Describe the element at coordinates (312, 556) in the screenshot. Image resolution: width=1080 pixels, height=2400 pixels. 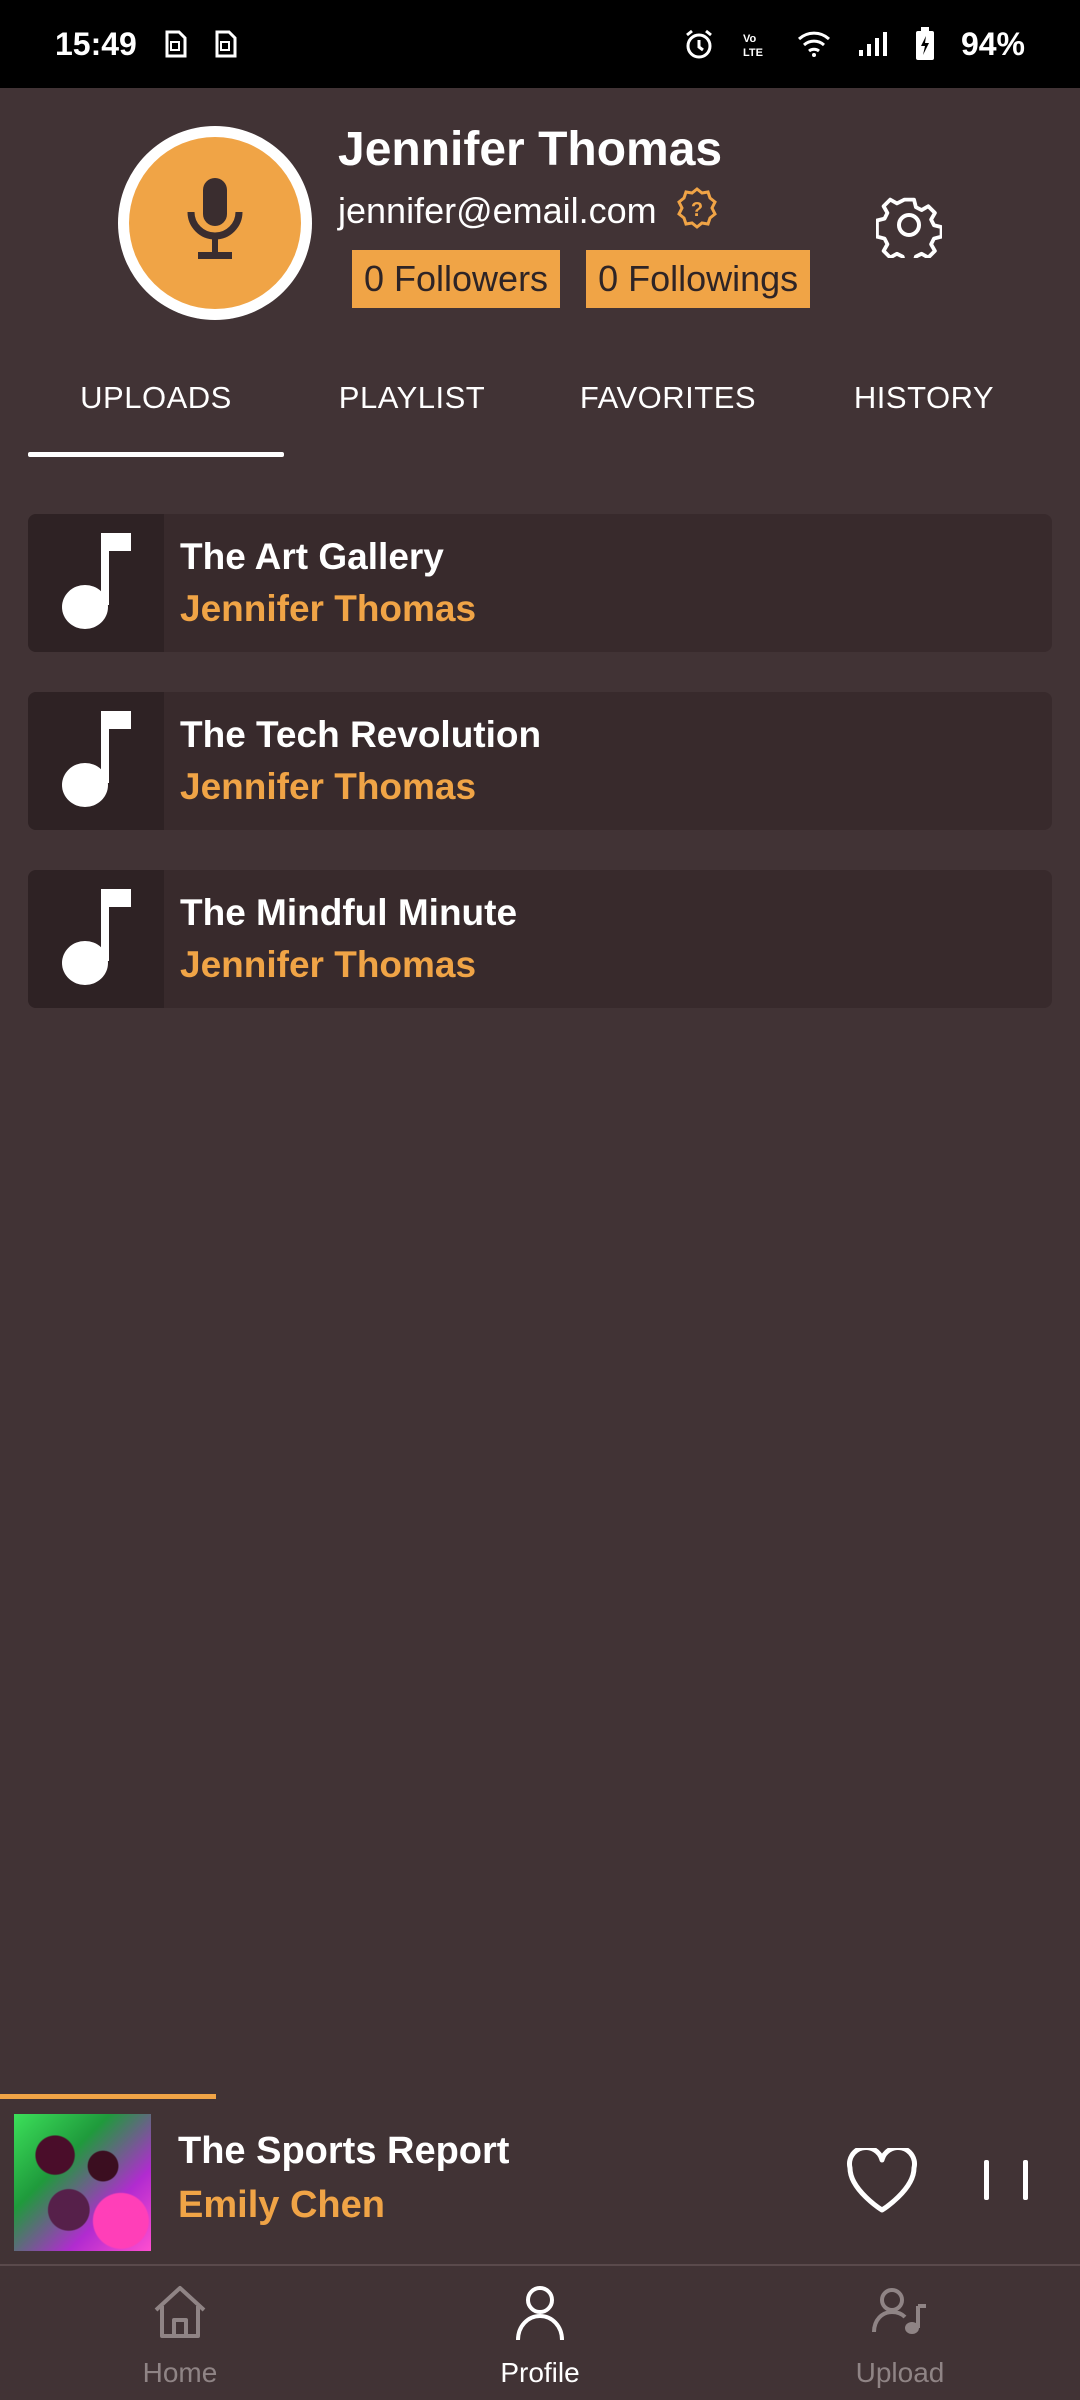
I see `track-title: The Art Gallery` at that location.